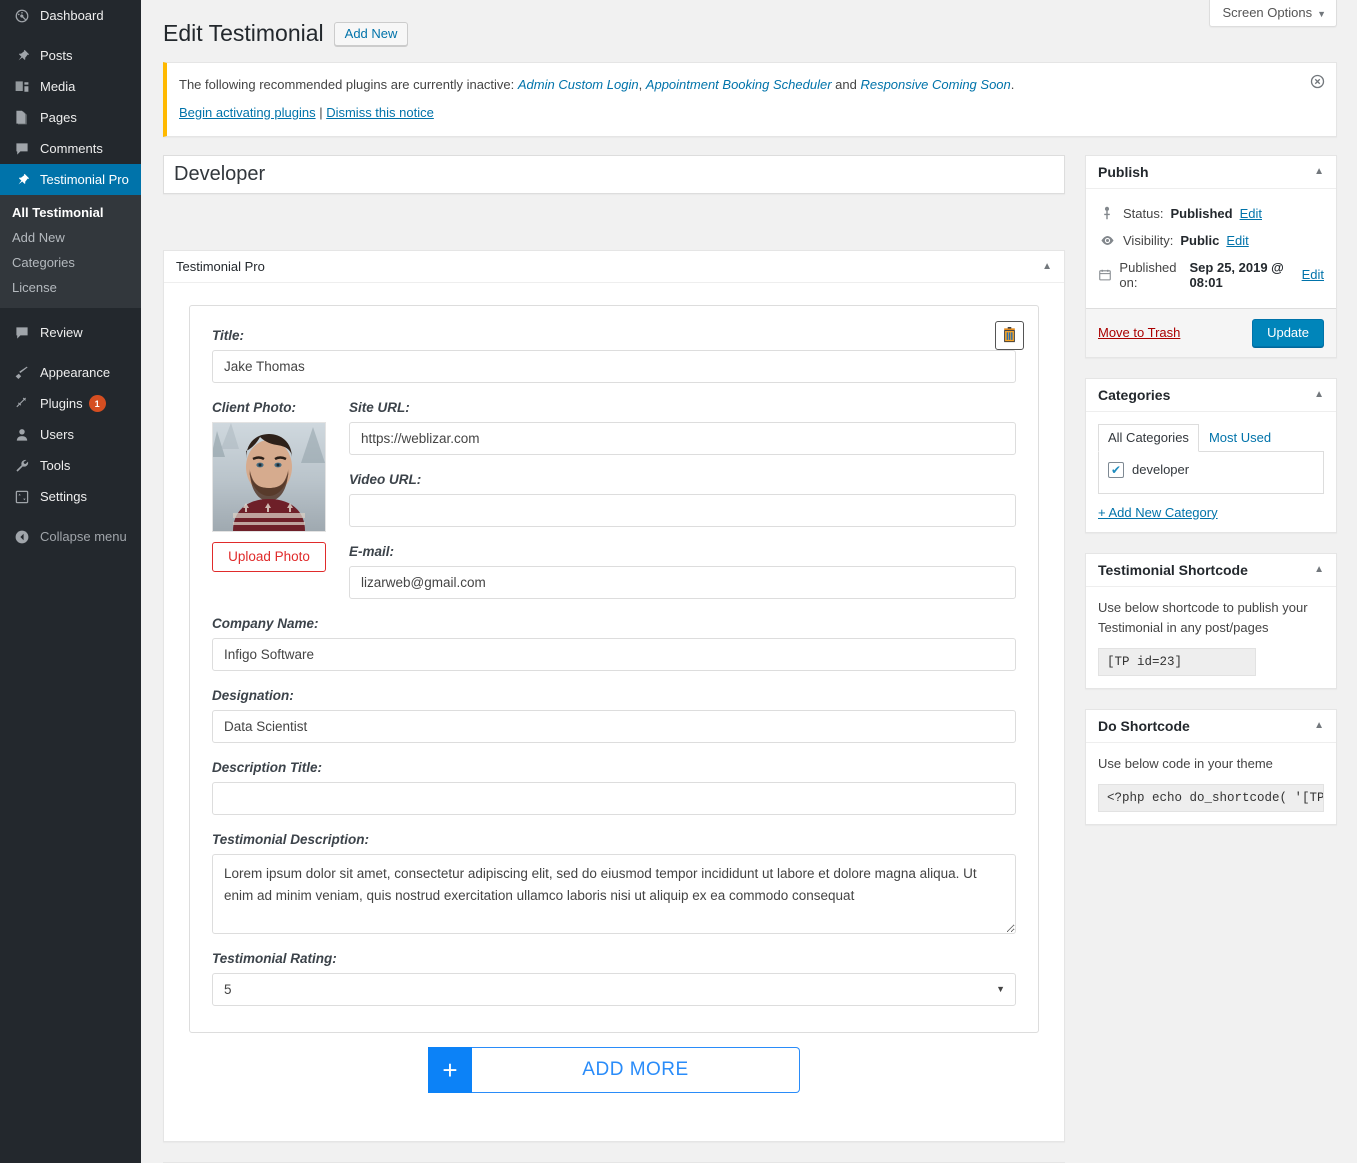  What do you see at coordinates (1288, 332) in the screenshot?
I see `update-button: Update` at bounding box center [1288, 332].